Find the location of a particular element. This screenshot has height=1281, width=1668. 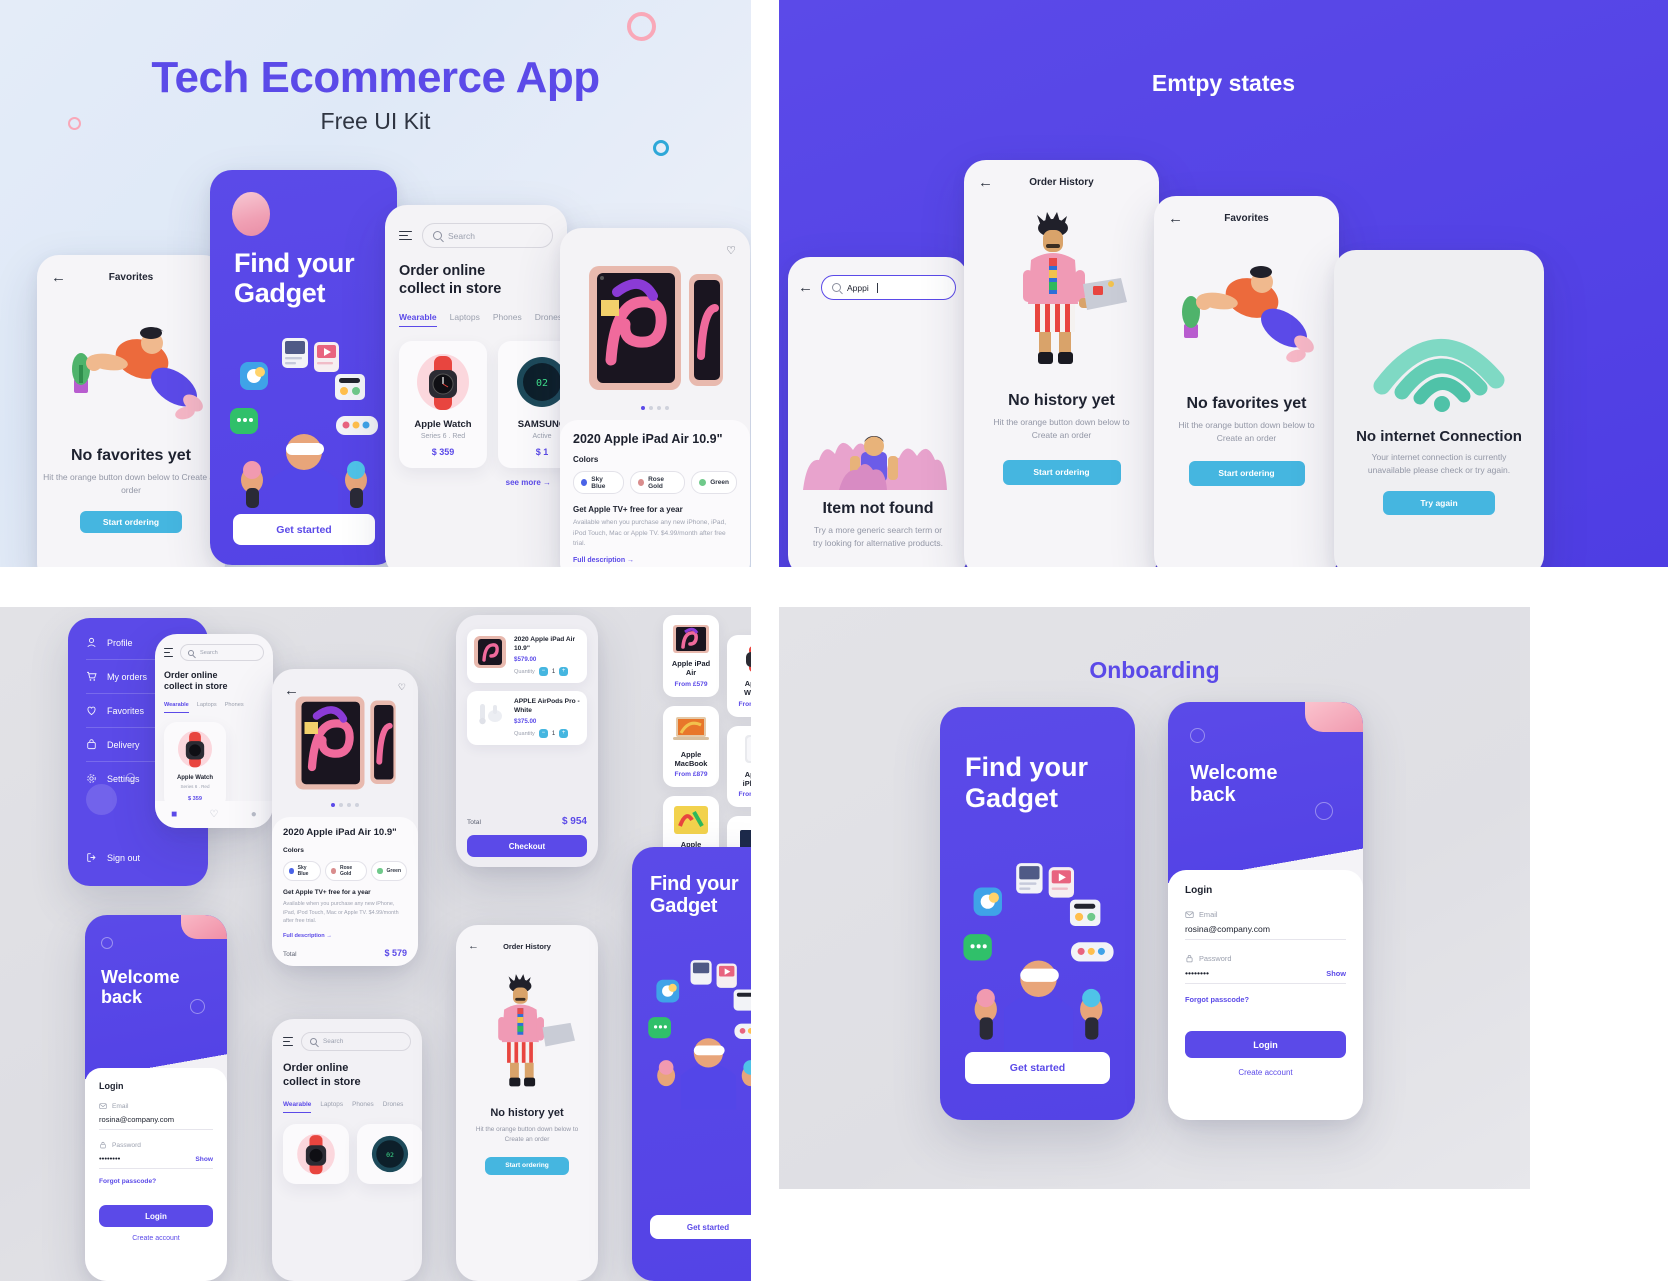

menu-item-sign-out: Sign out is located at coordinates (104, 857).